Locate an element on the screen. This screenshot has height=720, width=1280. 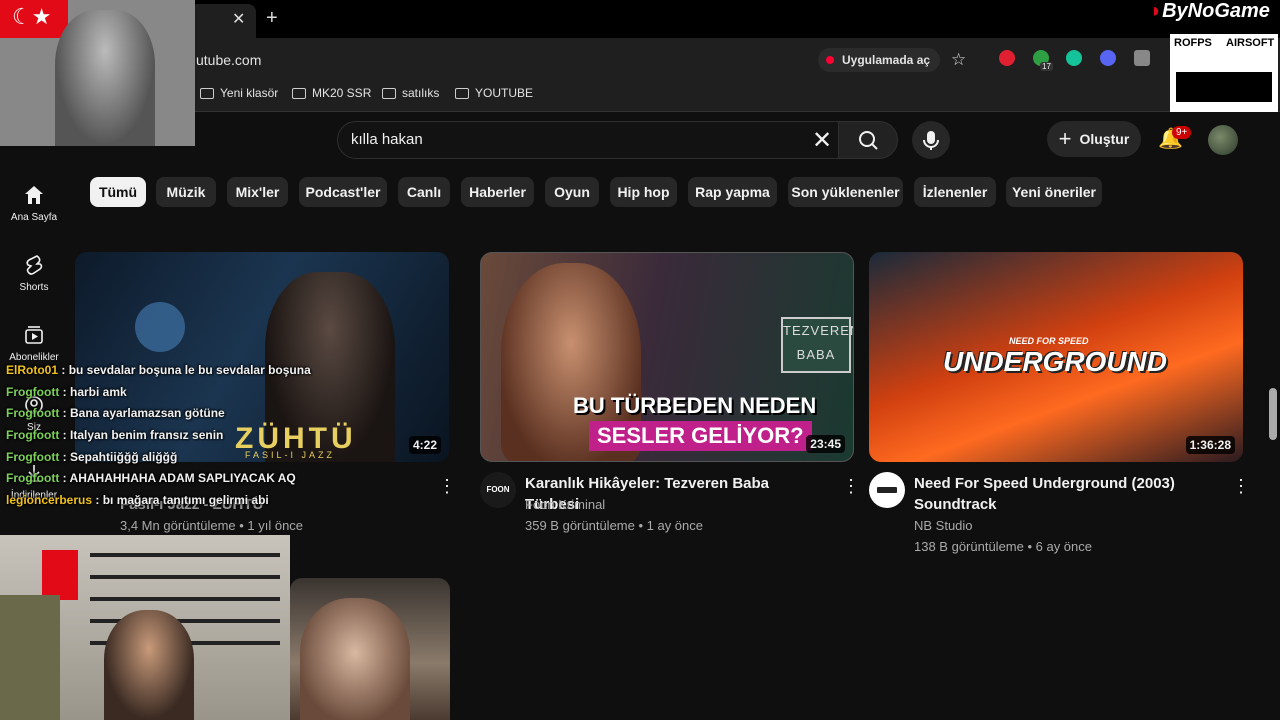
mannequin is located at coordinates (30, 657).